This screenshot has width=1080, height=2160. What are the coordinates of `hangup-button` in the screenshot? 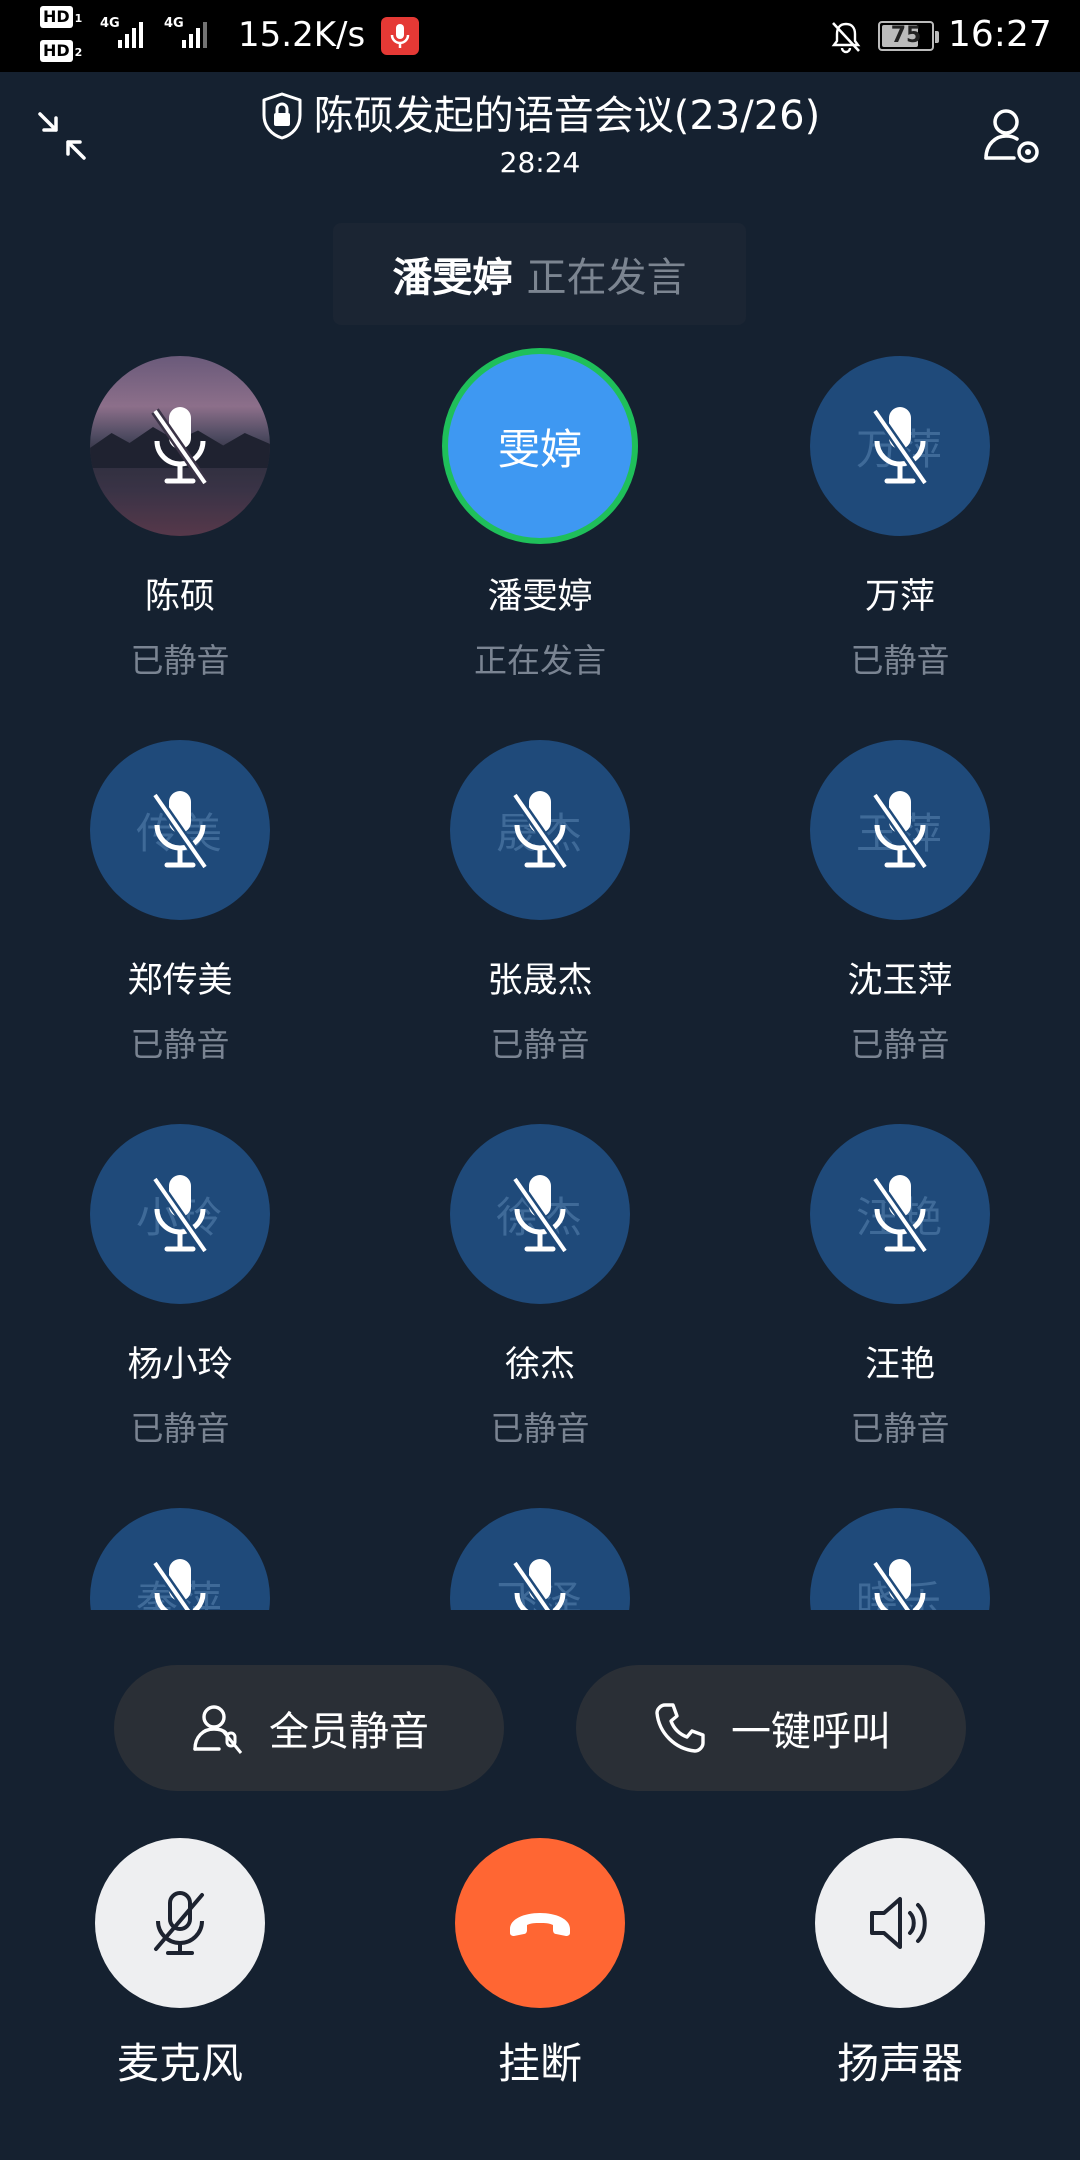 It's located at (540, 1923).